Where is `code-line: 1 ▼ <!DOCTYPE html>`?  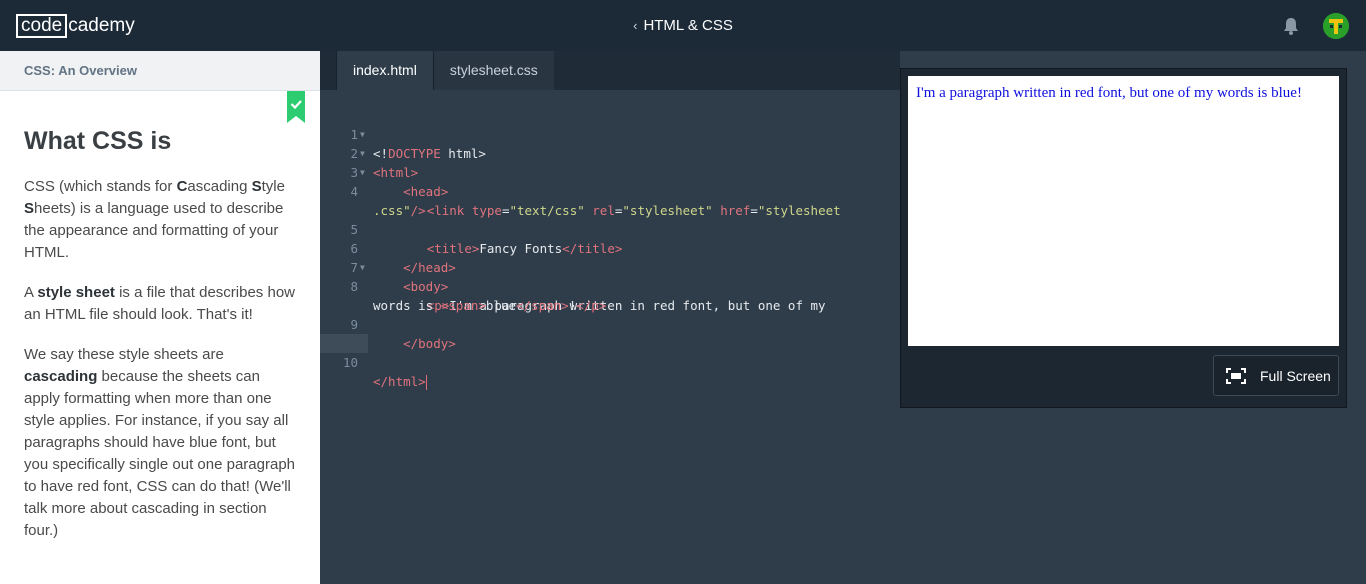 code-line: 1 ▼ <!DOCTYPE html> is located at coordinates (402, 133).